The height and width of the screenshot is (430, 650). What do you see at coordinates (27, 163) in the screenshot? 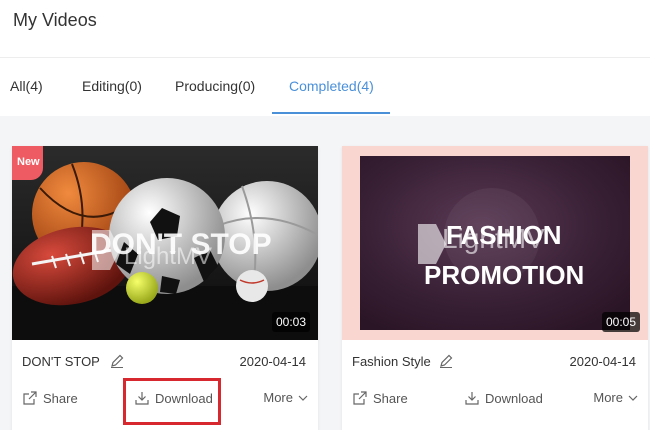
I see `new-badge: New` at bounding box center [27, 163].